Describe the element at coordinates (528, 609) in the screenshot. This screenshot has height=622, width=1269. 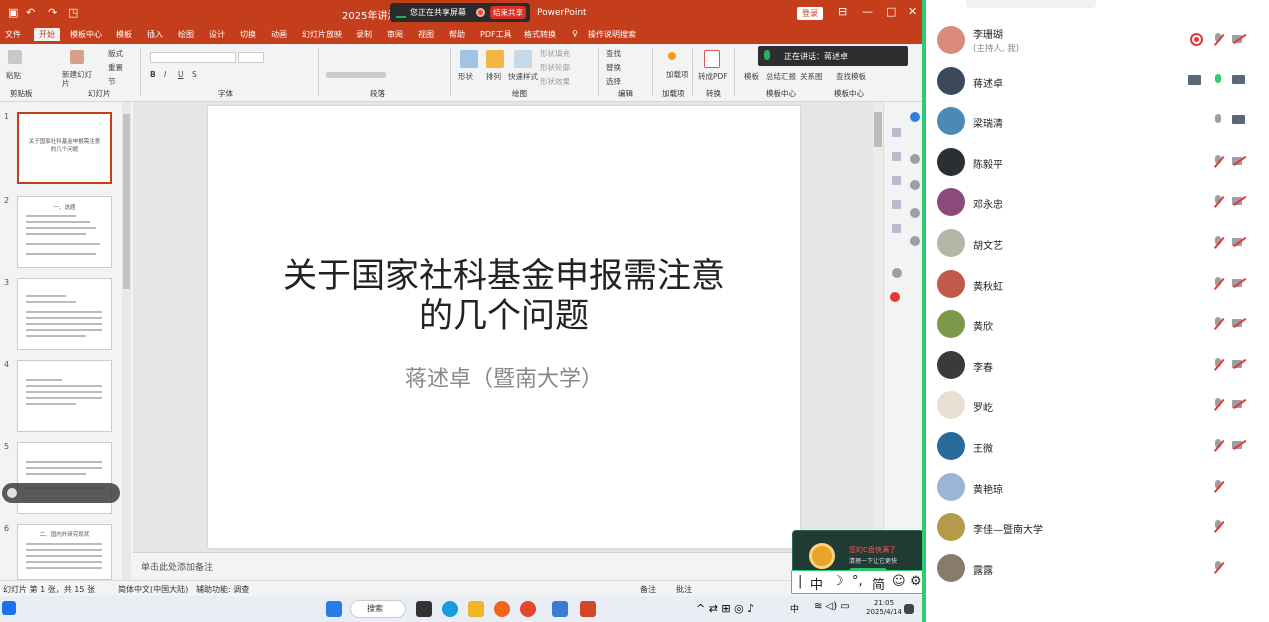
I see `firefox-icon` at that location.